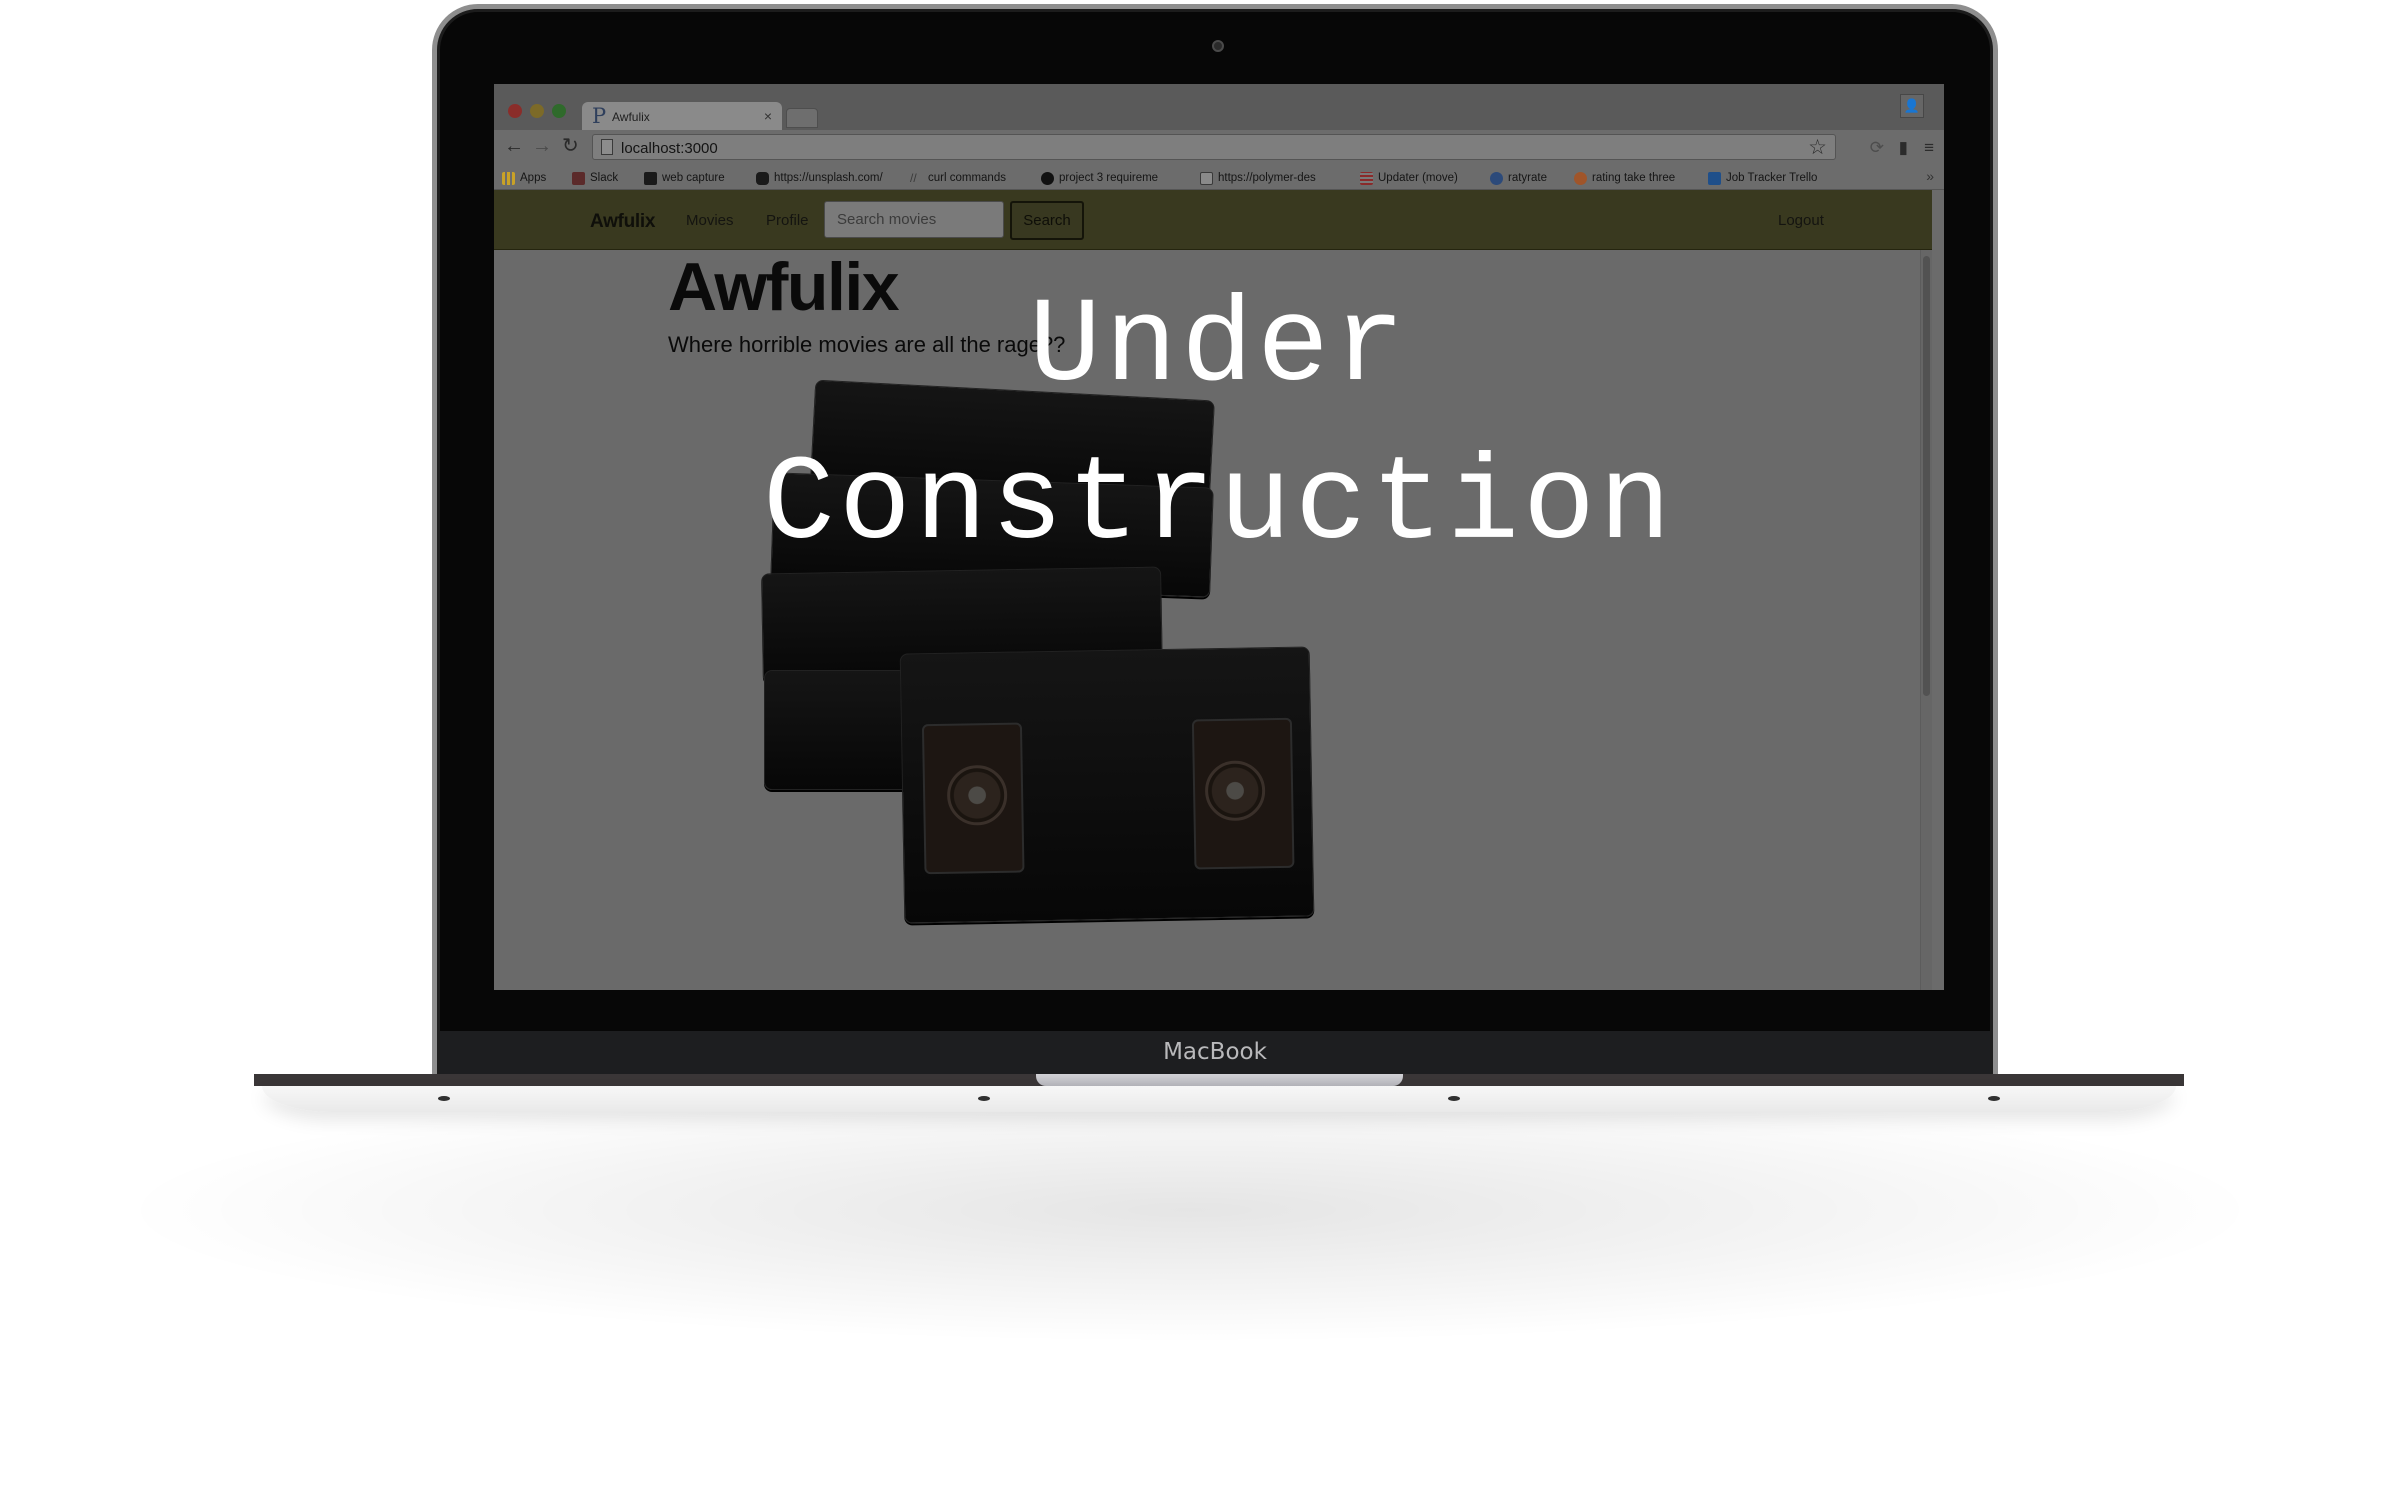 This screenshot has height=1512, width=2383. I want to click on bookmark-label: Apps, so click(533, 178).